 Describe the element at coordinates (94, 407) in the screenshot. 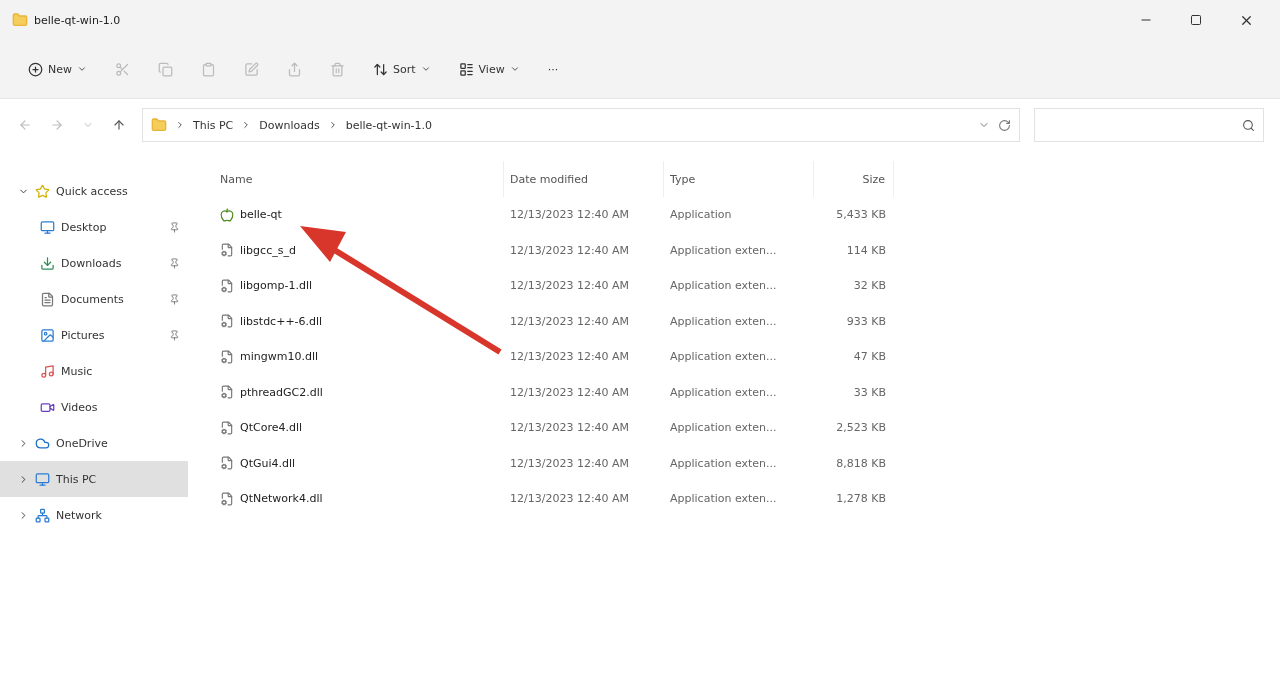

I see `sidebar-item: Videos` at that location.